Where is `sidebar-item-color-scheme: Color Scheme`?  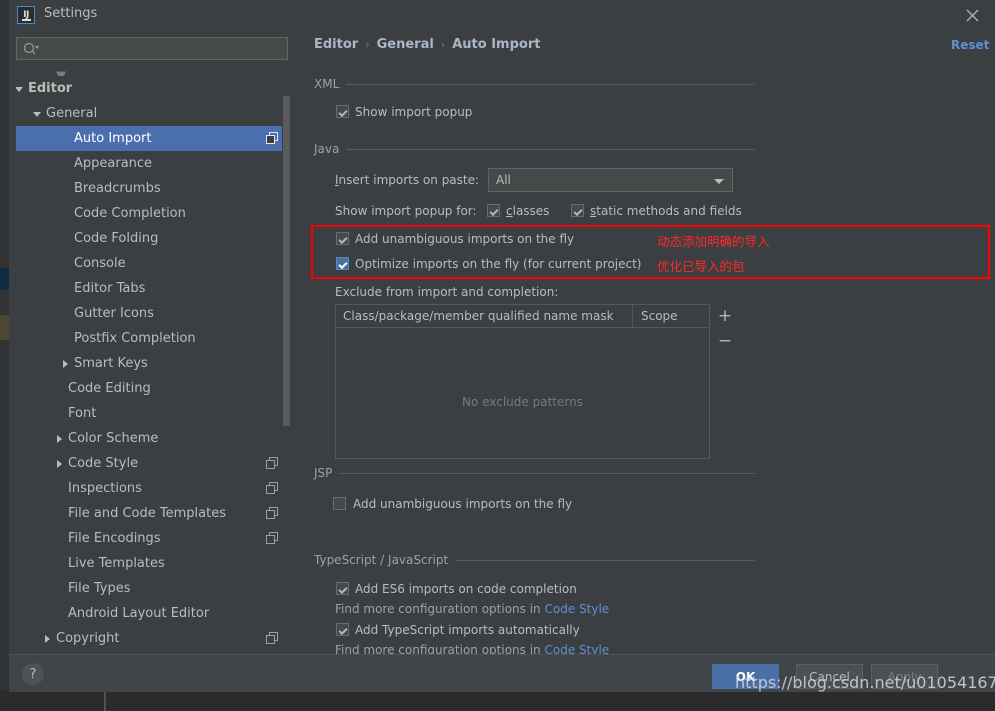
sidebar-item-color-scheme: Color Scheme is located at coordinates (152, 438).